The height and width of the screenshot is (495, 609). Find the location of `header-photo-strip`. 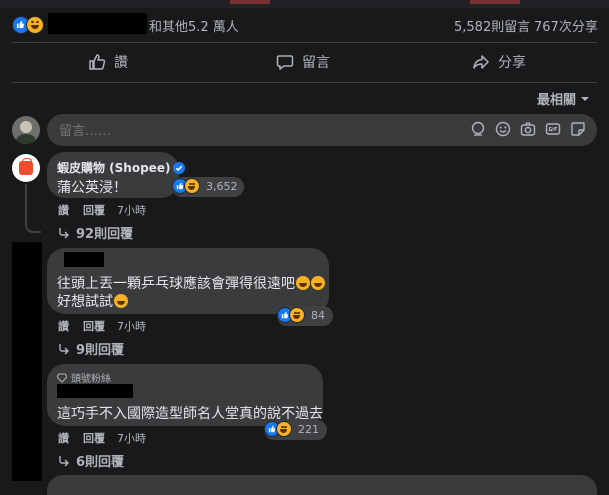

header-photo-strip is located at coordinates (304, 4).